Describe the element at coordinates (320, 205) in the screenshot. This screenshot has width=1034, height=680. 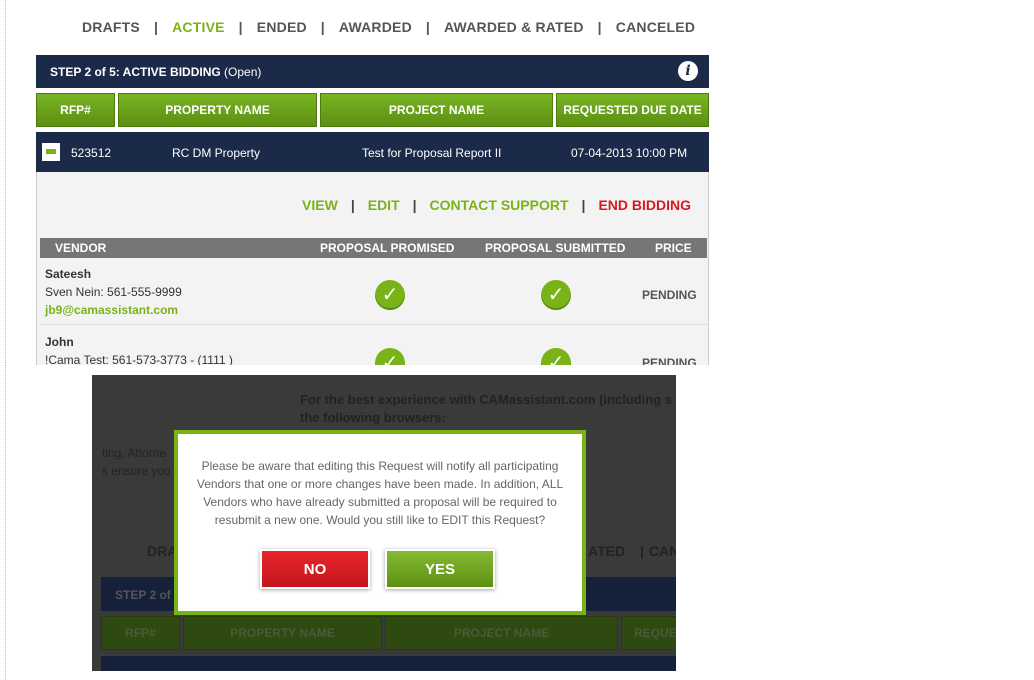
I see `view-link: VIEW` at that location.